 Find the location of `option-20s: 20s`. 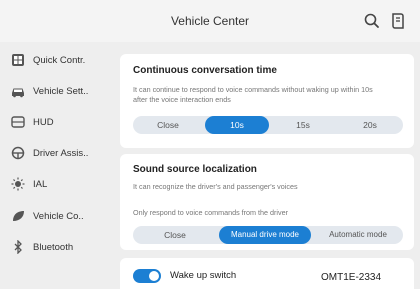

option-20s: 20s is located at coordinates (370, 125).